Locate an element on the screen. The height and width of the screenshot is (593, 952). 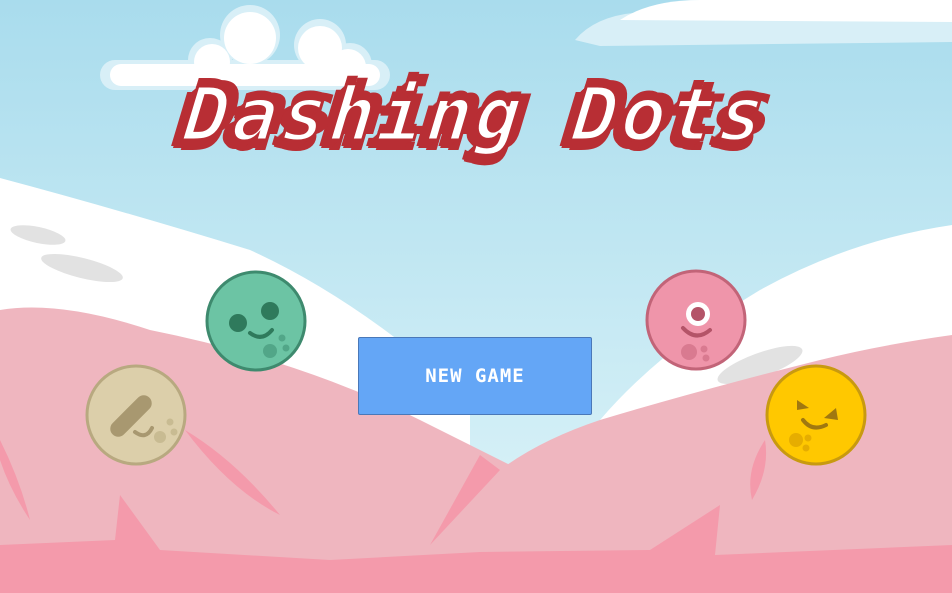
yellow-dot-character is located at coordinates (816, 415).